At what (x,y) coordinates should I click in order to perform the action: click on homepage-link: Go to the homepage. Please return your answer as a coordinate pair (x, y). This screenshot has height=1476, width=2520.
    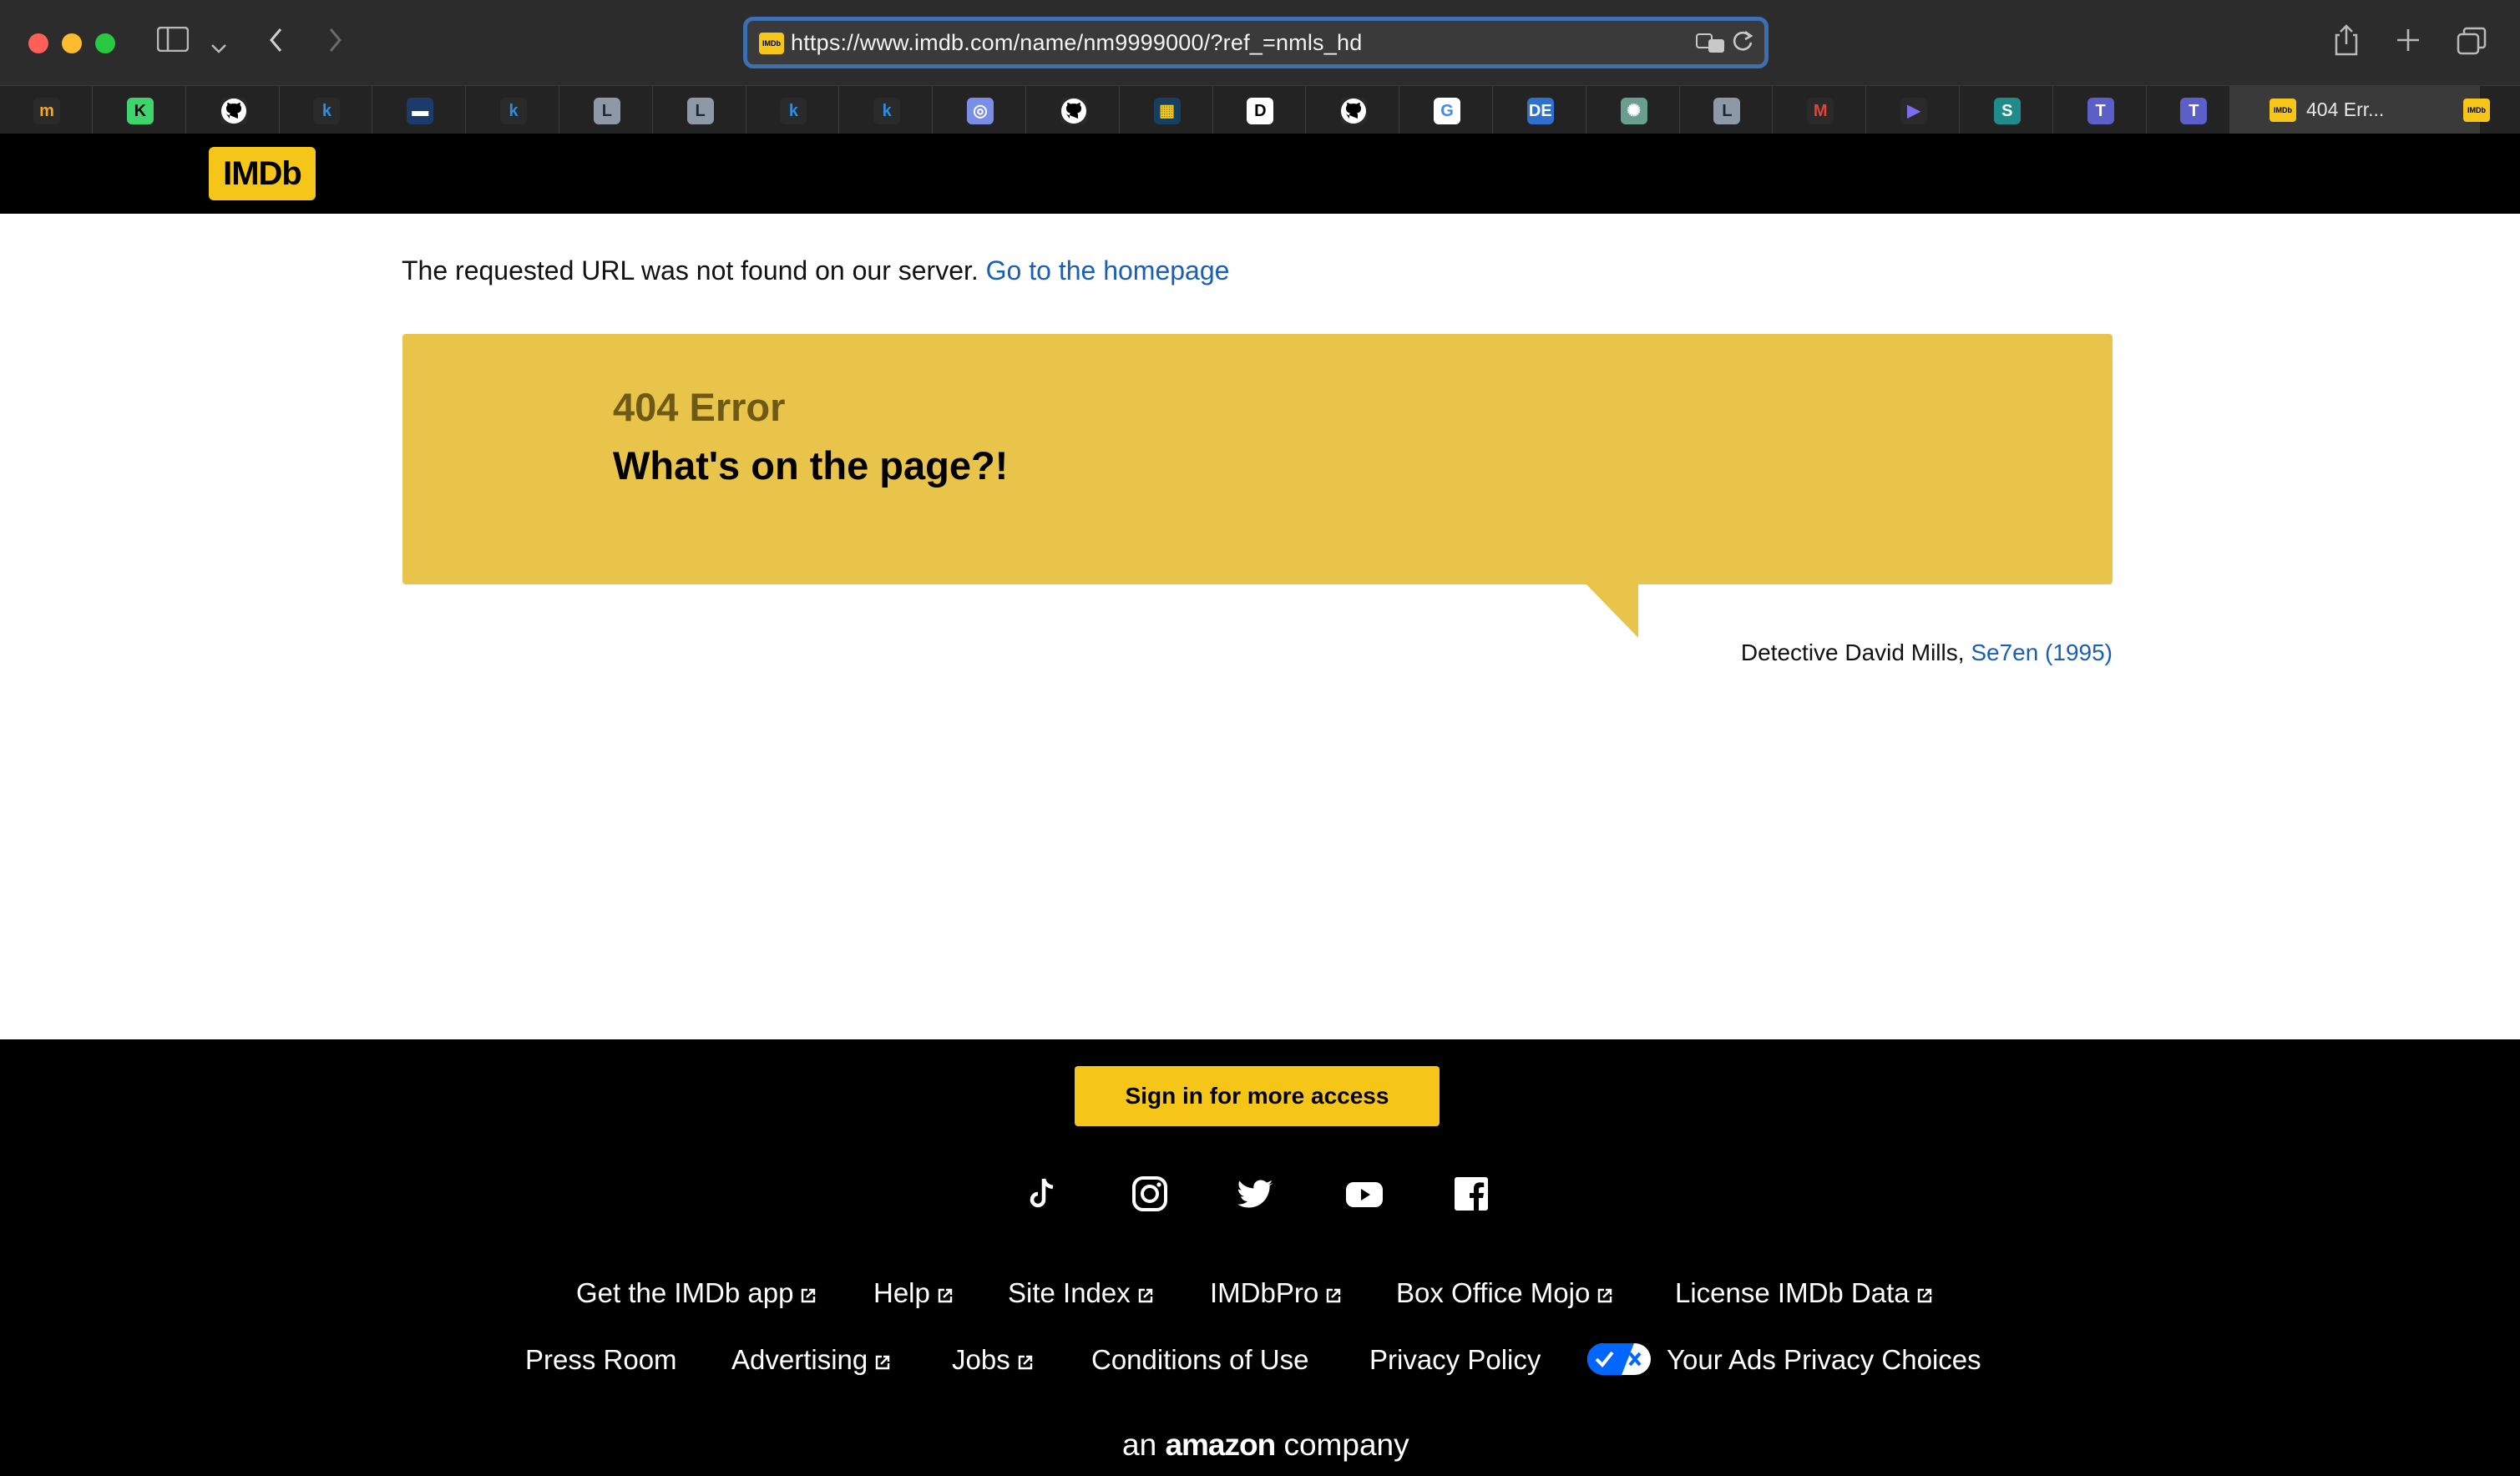
    Looking at the image, I should click on (1108, 270).